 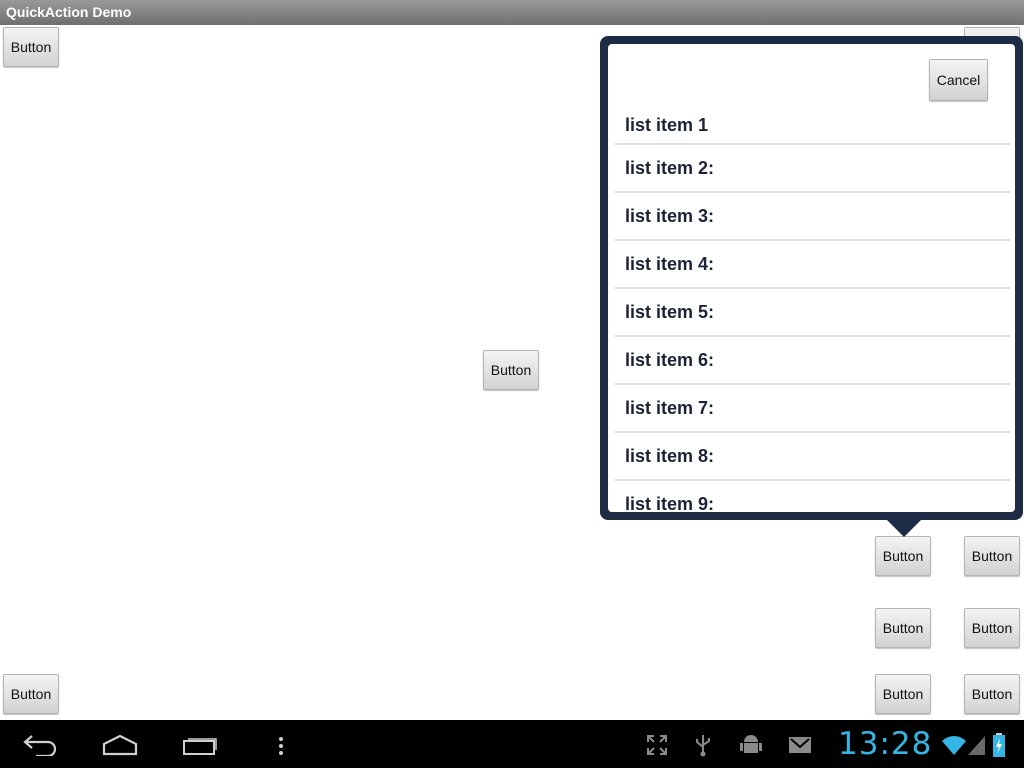 I want to click on signal-icon, so click(x=976, y=747).